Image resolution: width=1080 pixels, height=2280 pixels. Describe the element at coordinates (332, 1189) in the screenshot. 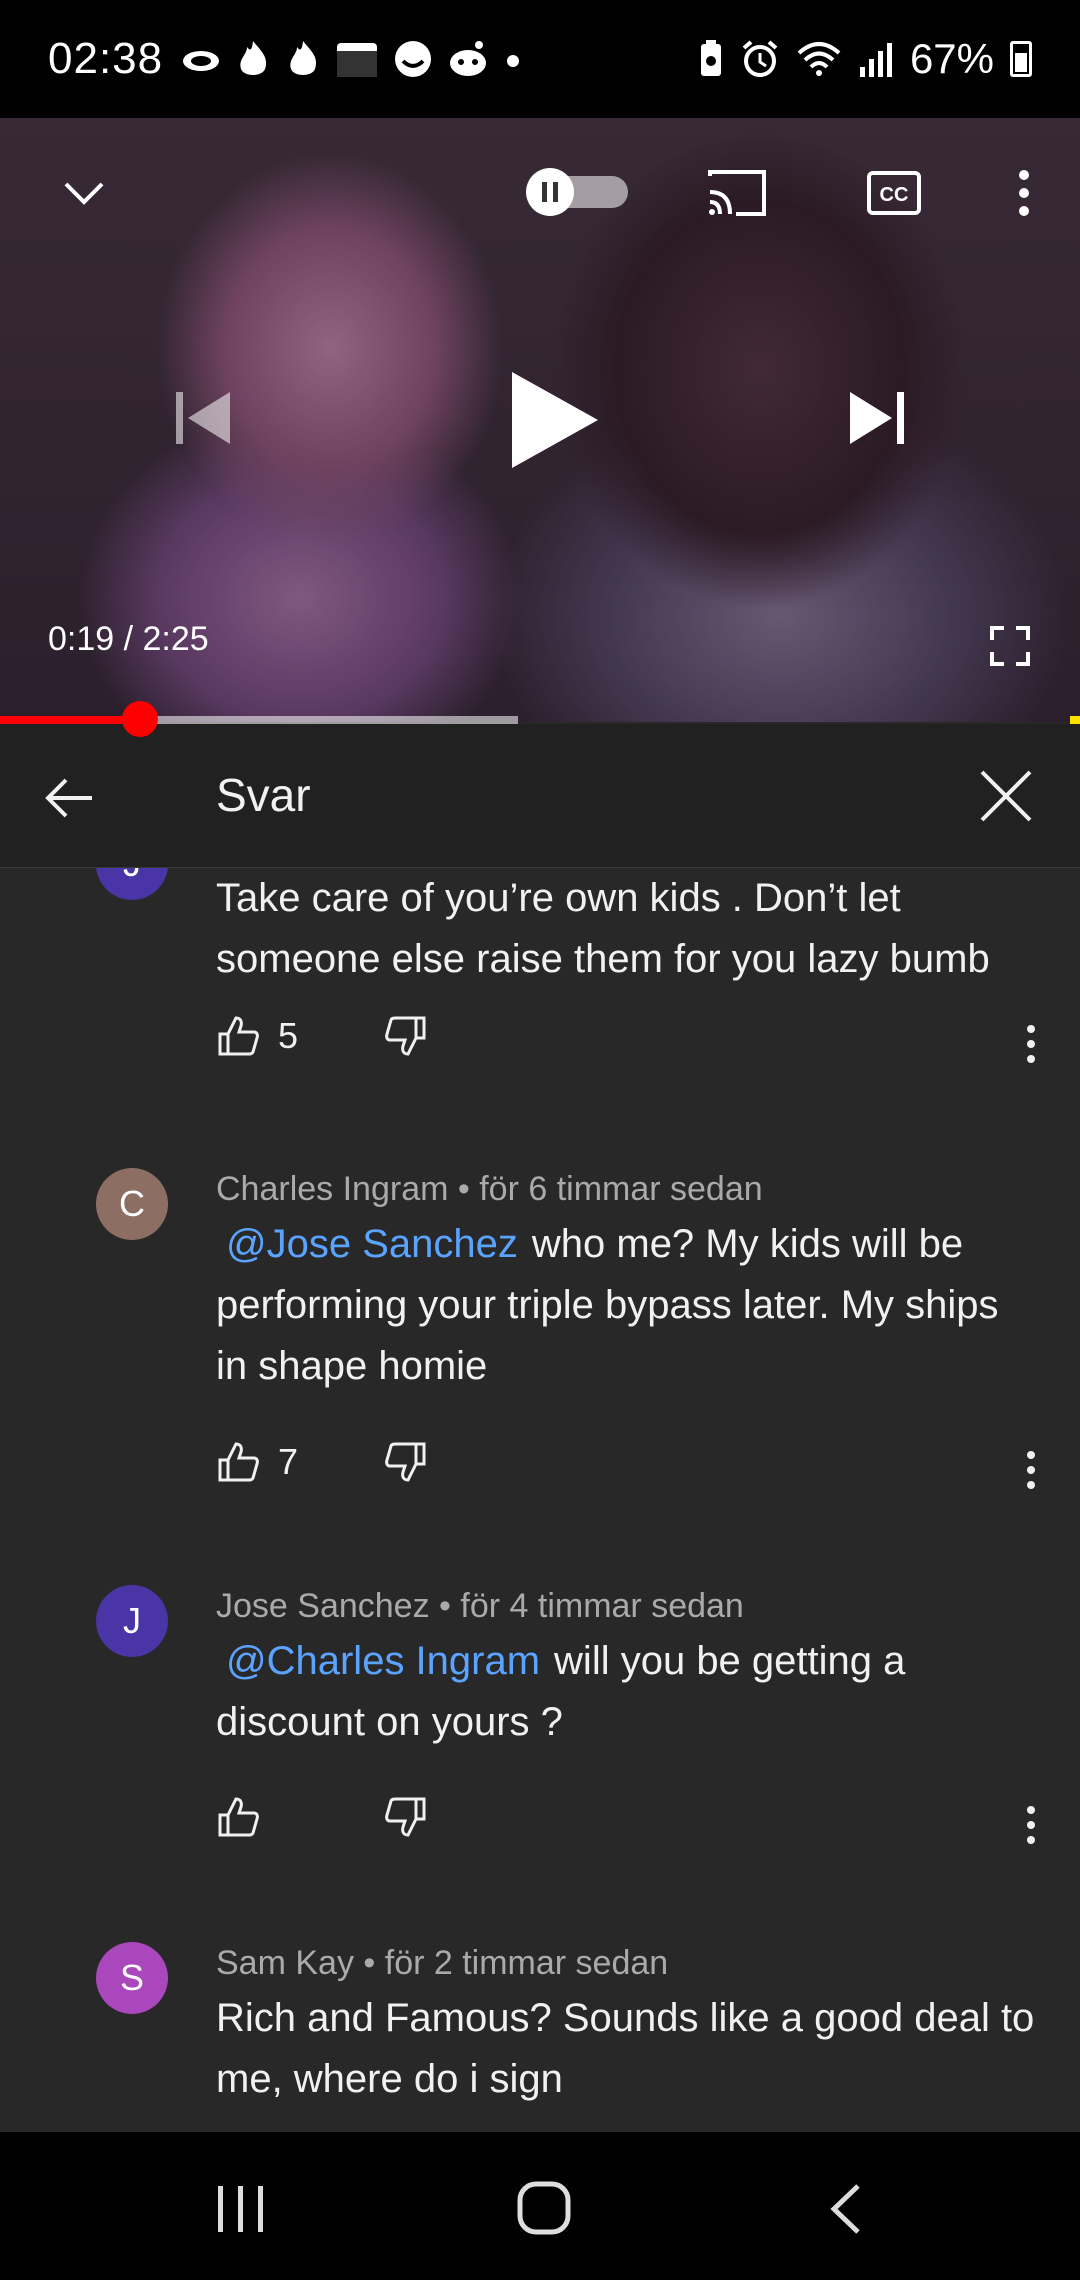

I see `comment-author: Charles Ingram` at that location.